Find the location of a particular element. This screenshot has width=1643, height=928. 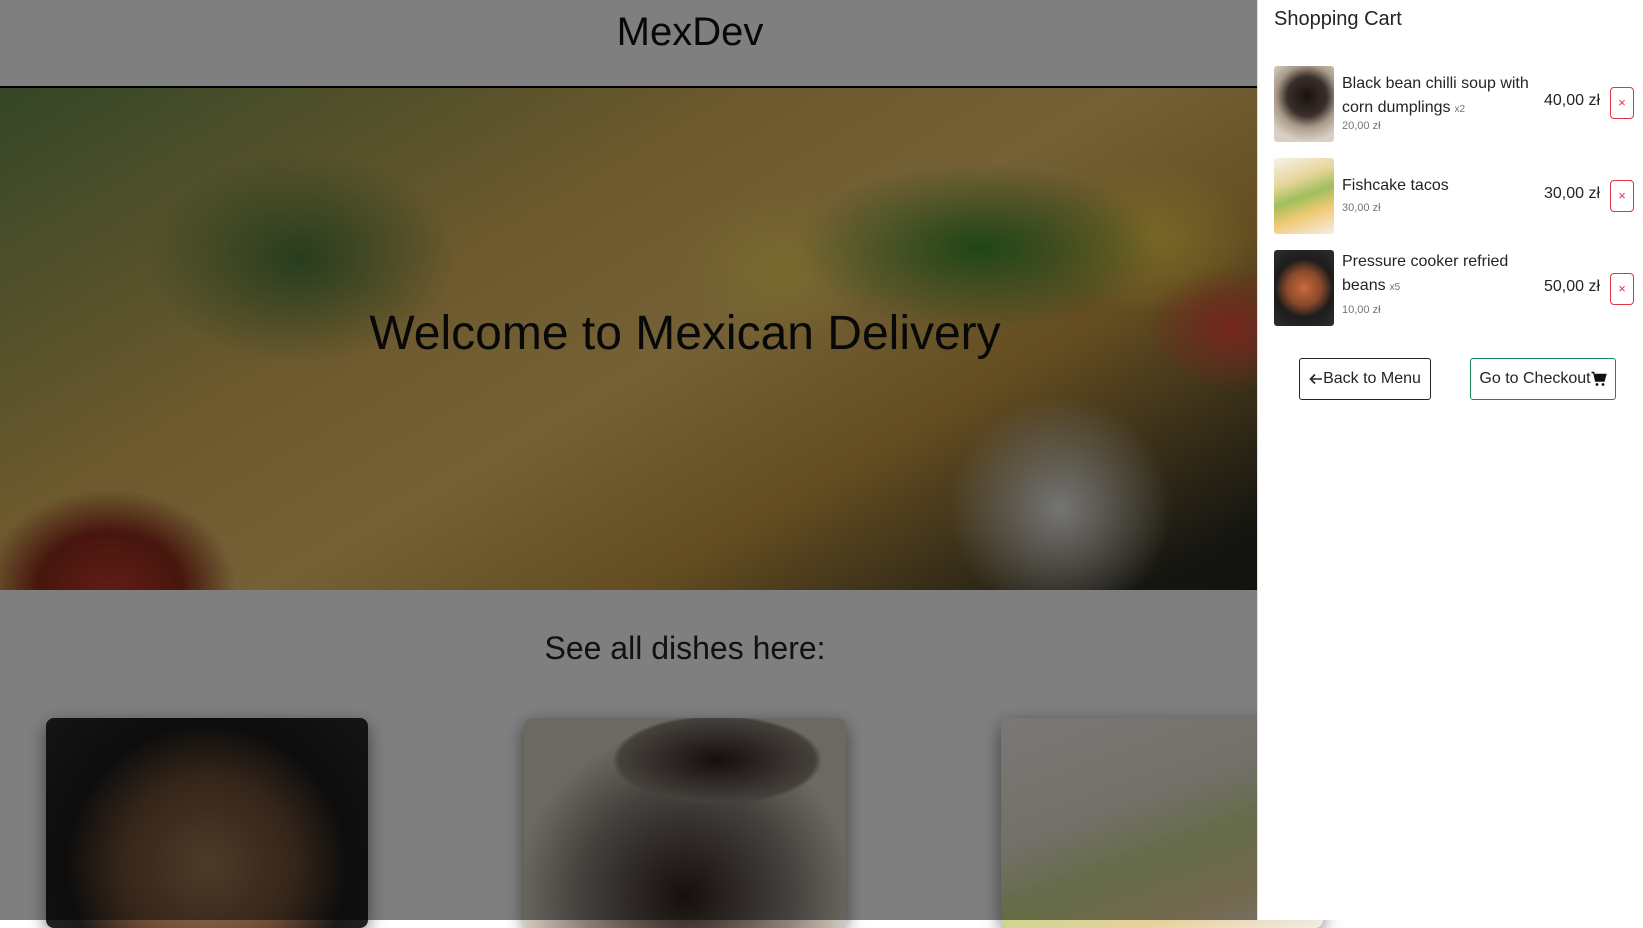

cart-item-total: 40,00 zł is located at coordinates (1571, 100).